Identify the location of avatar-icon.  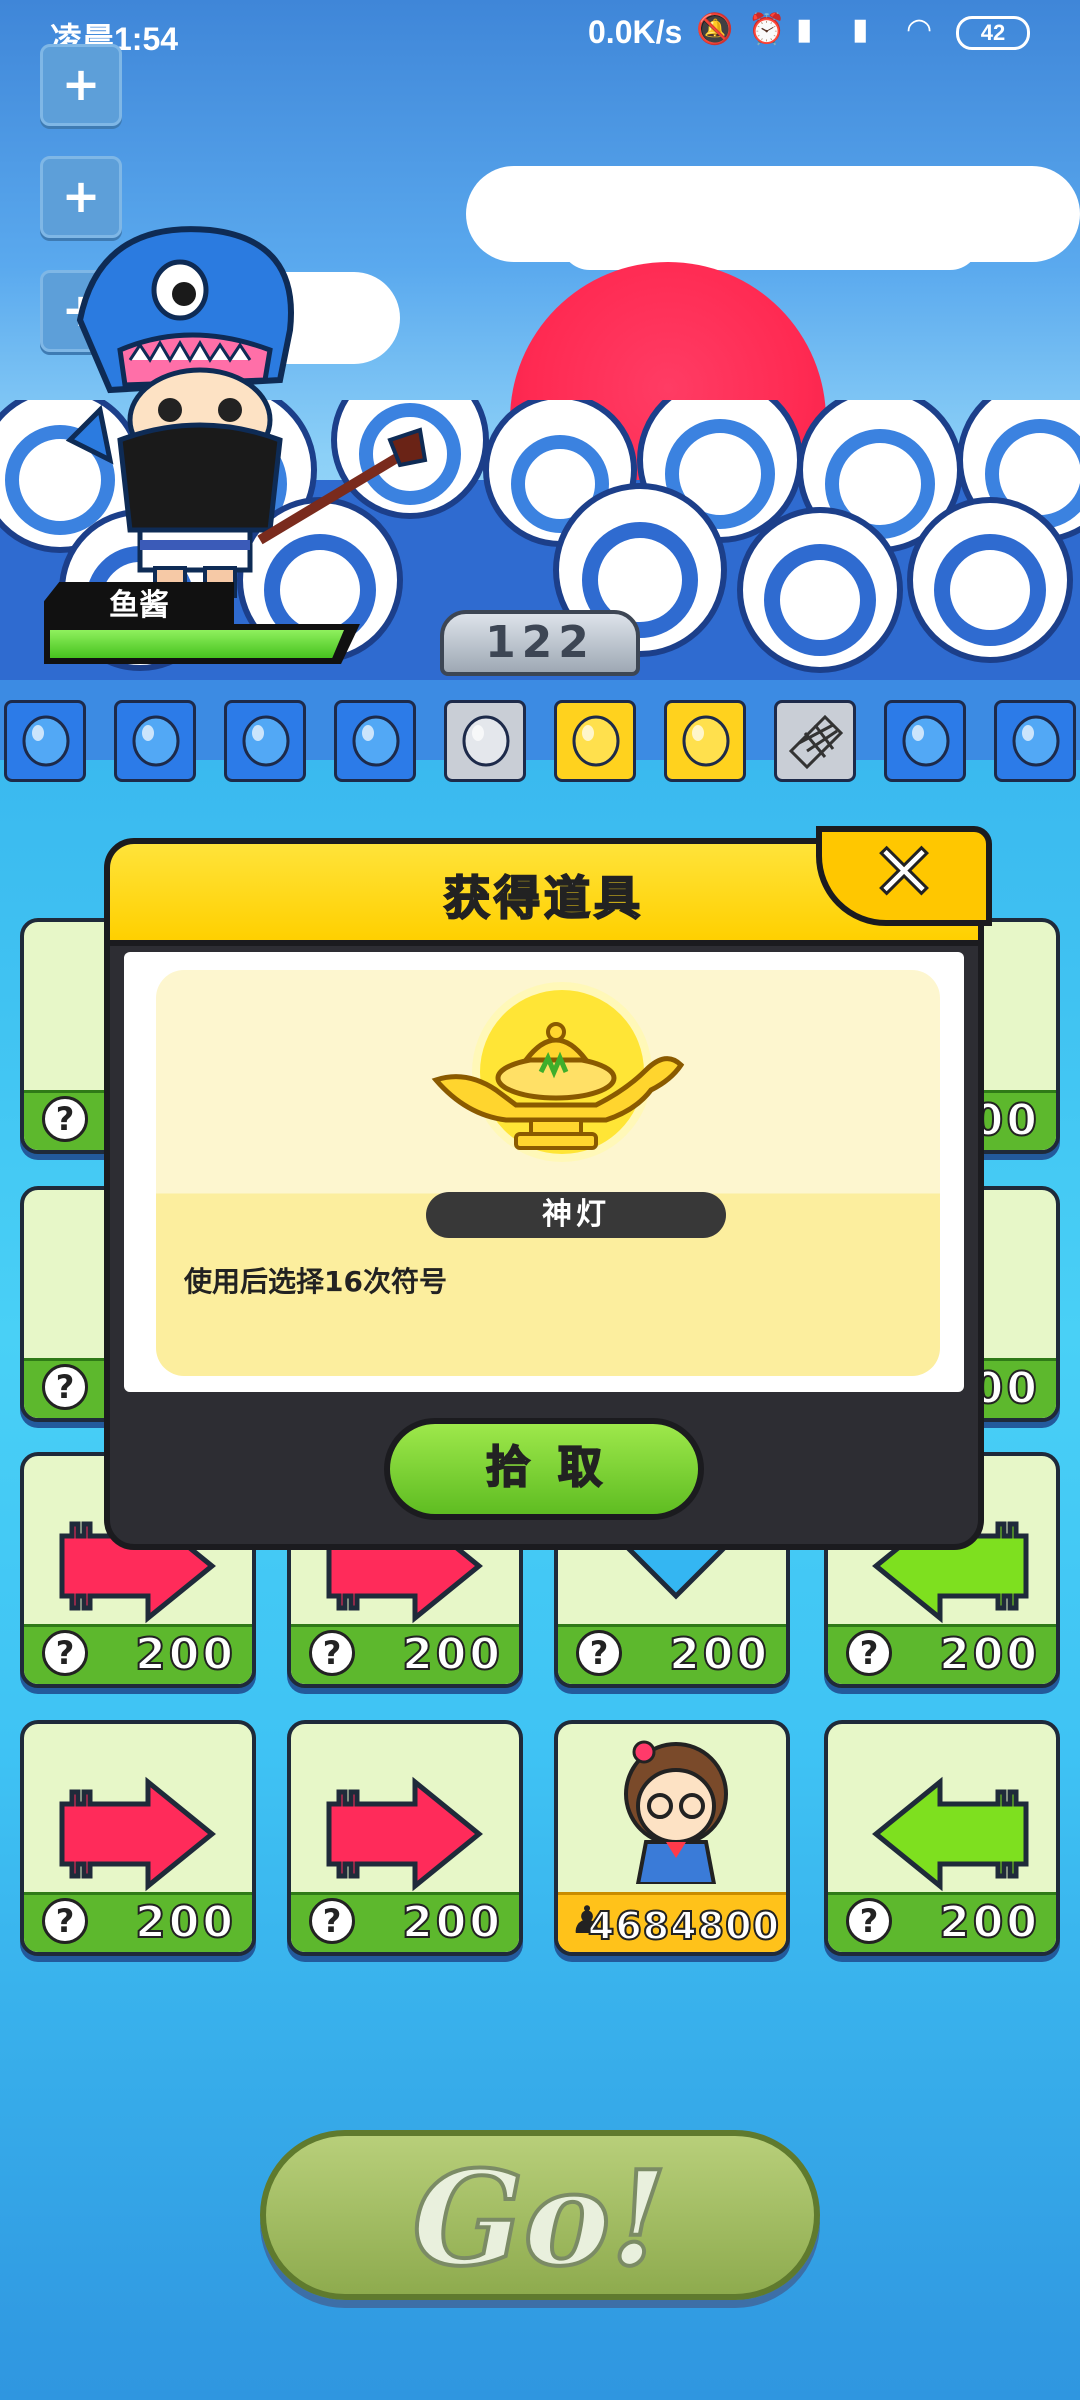
(676, 1812).